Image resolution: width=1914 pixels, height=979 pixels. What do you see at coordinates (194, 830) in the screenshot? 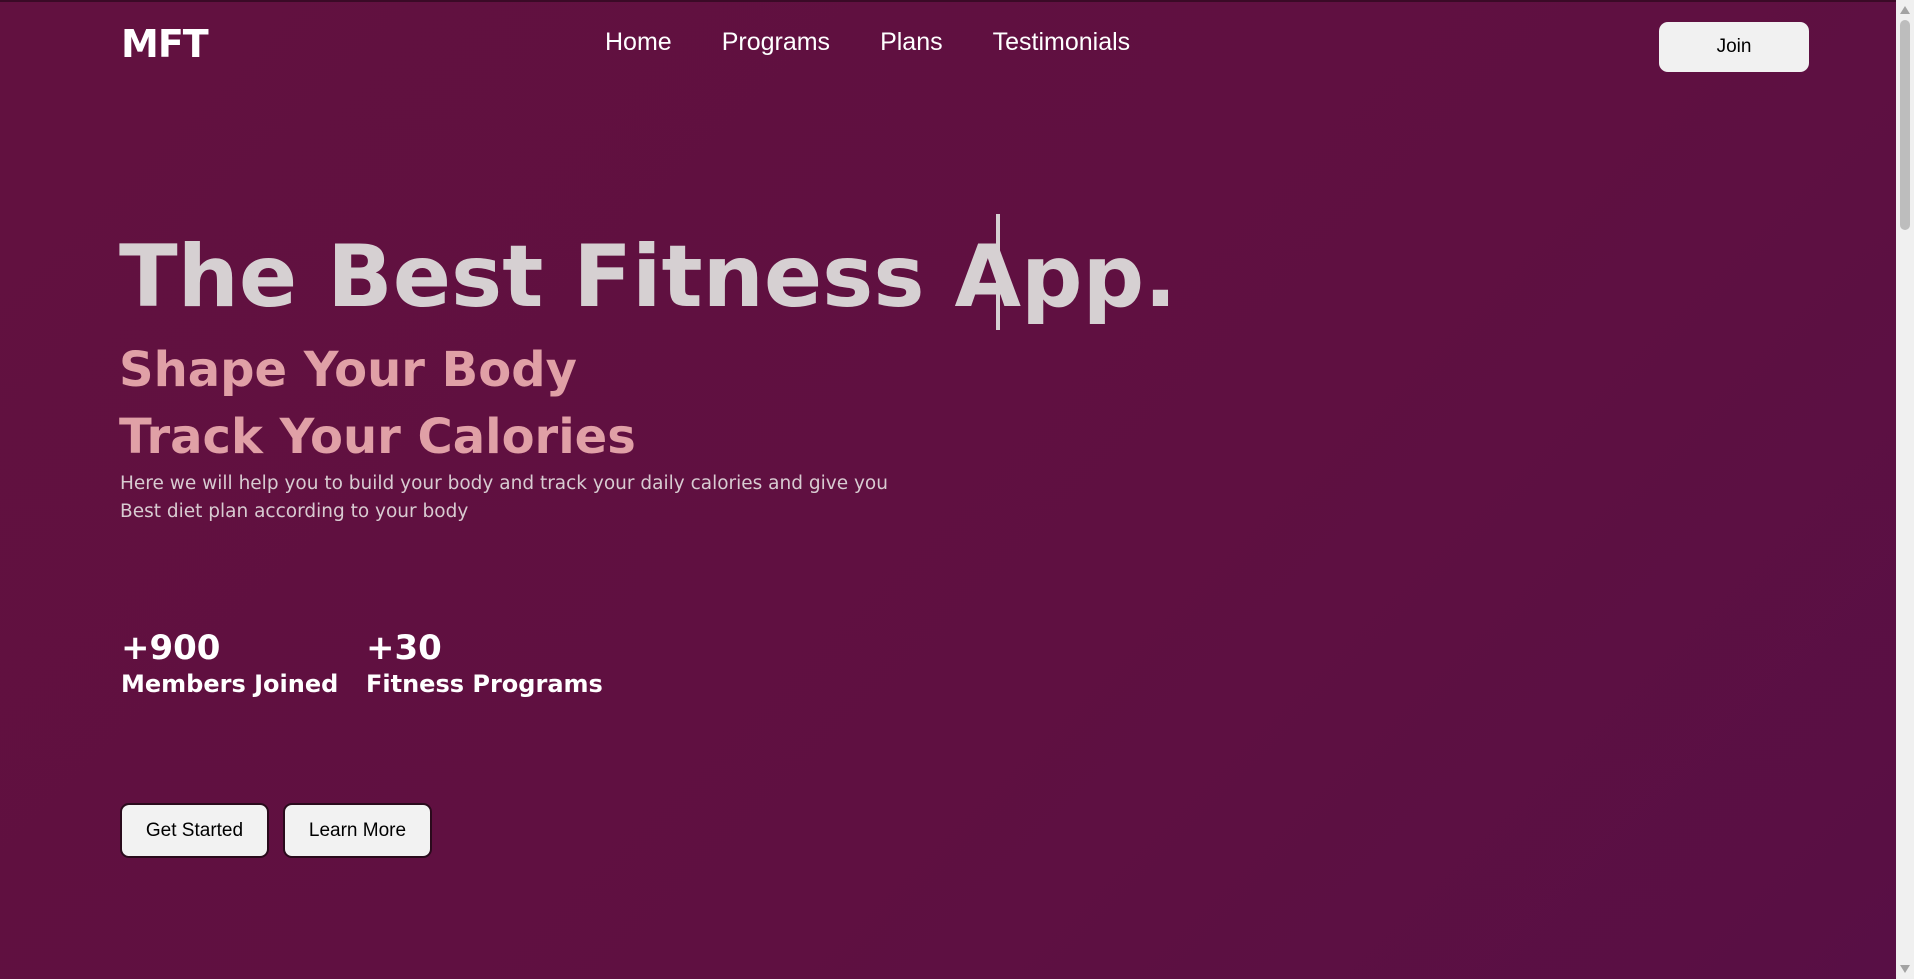
I see `get-started-button: Get Started` at bounding box center [194, 830].